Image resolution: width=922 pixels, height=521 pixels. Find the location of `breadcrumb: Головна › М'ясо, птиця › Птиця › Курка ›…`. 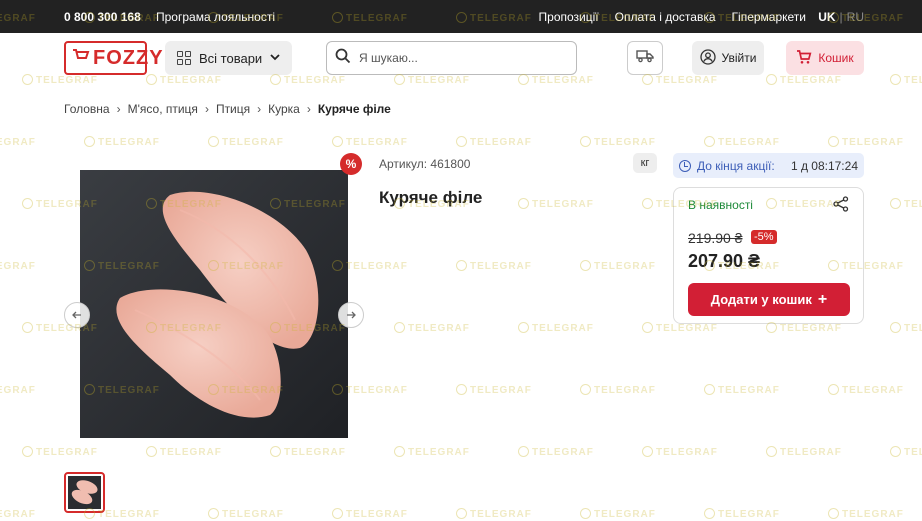

breadcrumb: Головна › М'ясо, птиця › Птиця › Курка ›… is located at coordinates (227, 109).